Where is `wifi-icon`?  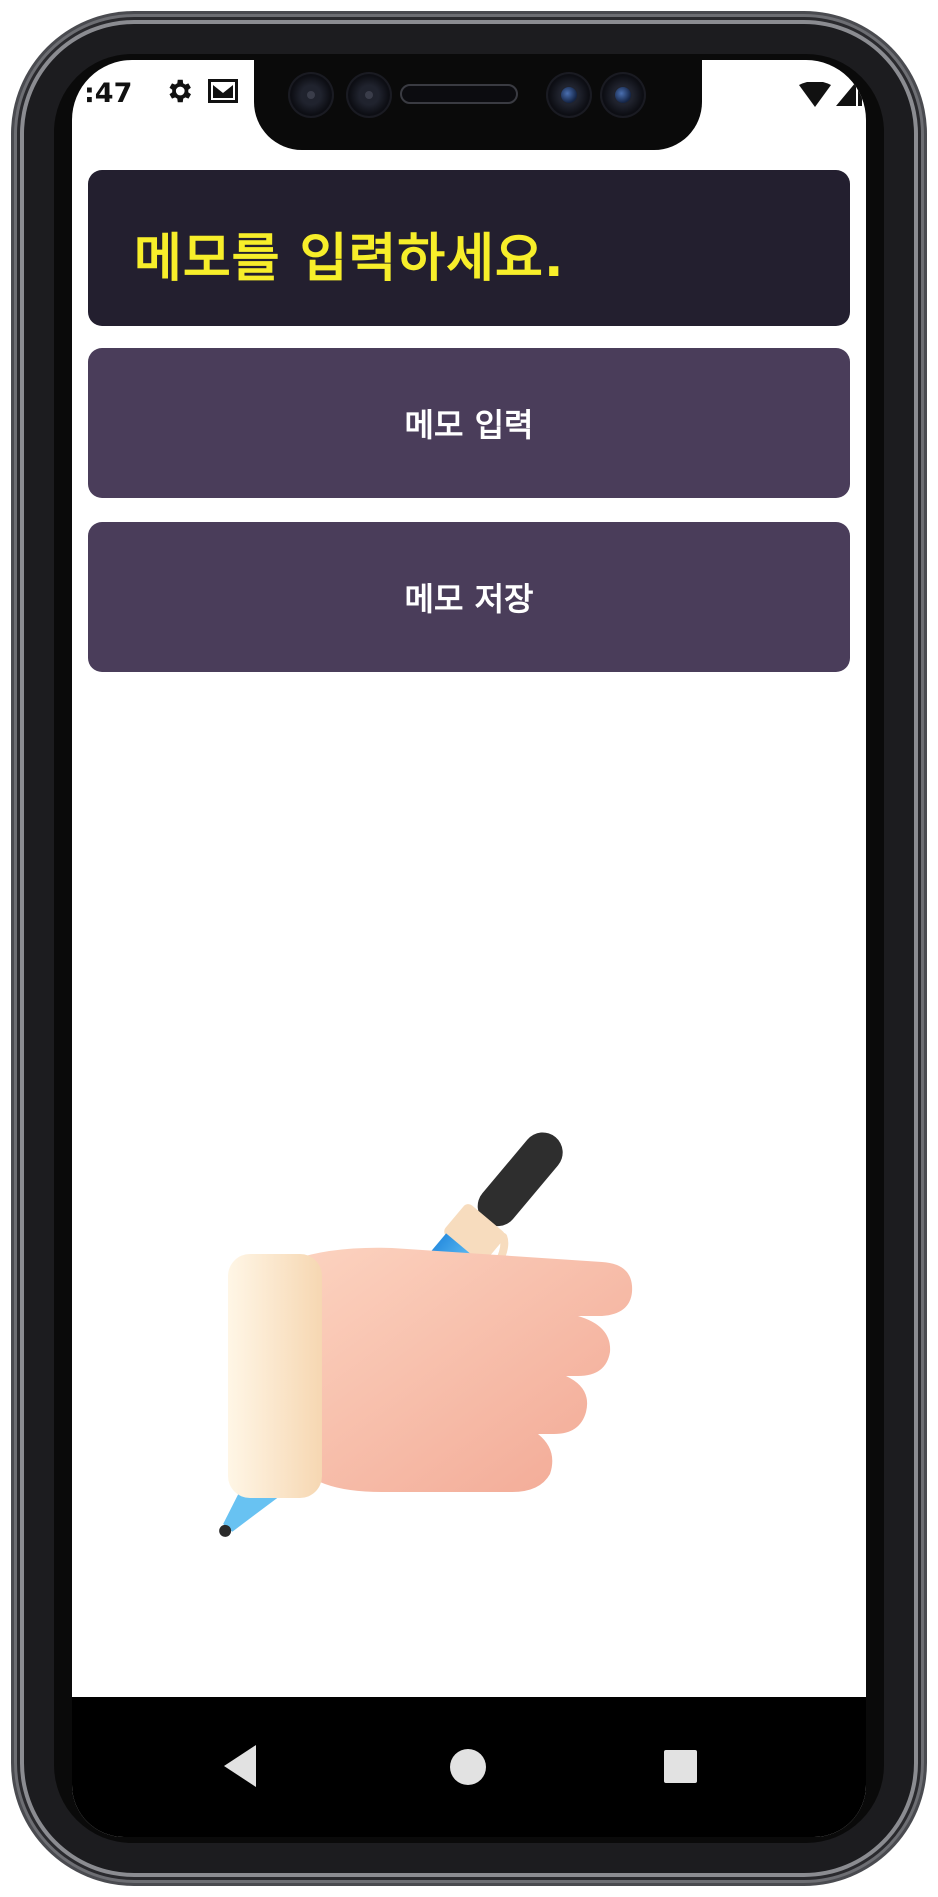 wifi-icon is located at coordinates (815, 94).